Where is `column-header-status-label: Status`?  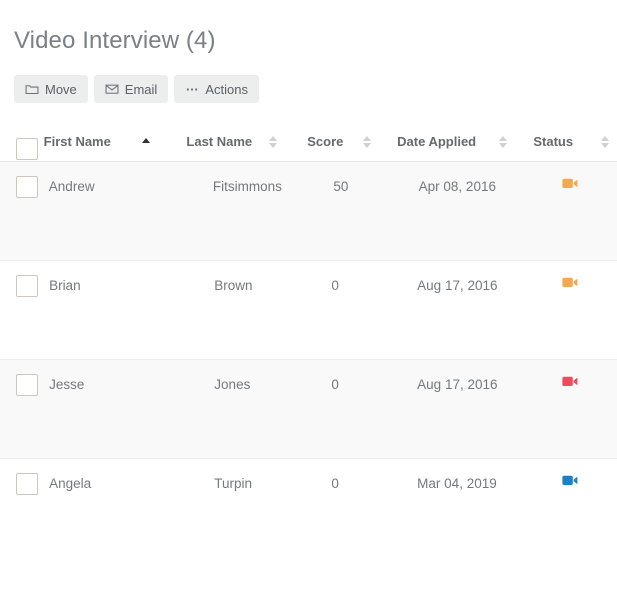 column-header-status-label: Status is located at coordinates (553, 141).